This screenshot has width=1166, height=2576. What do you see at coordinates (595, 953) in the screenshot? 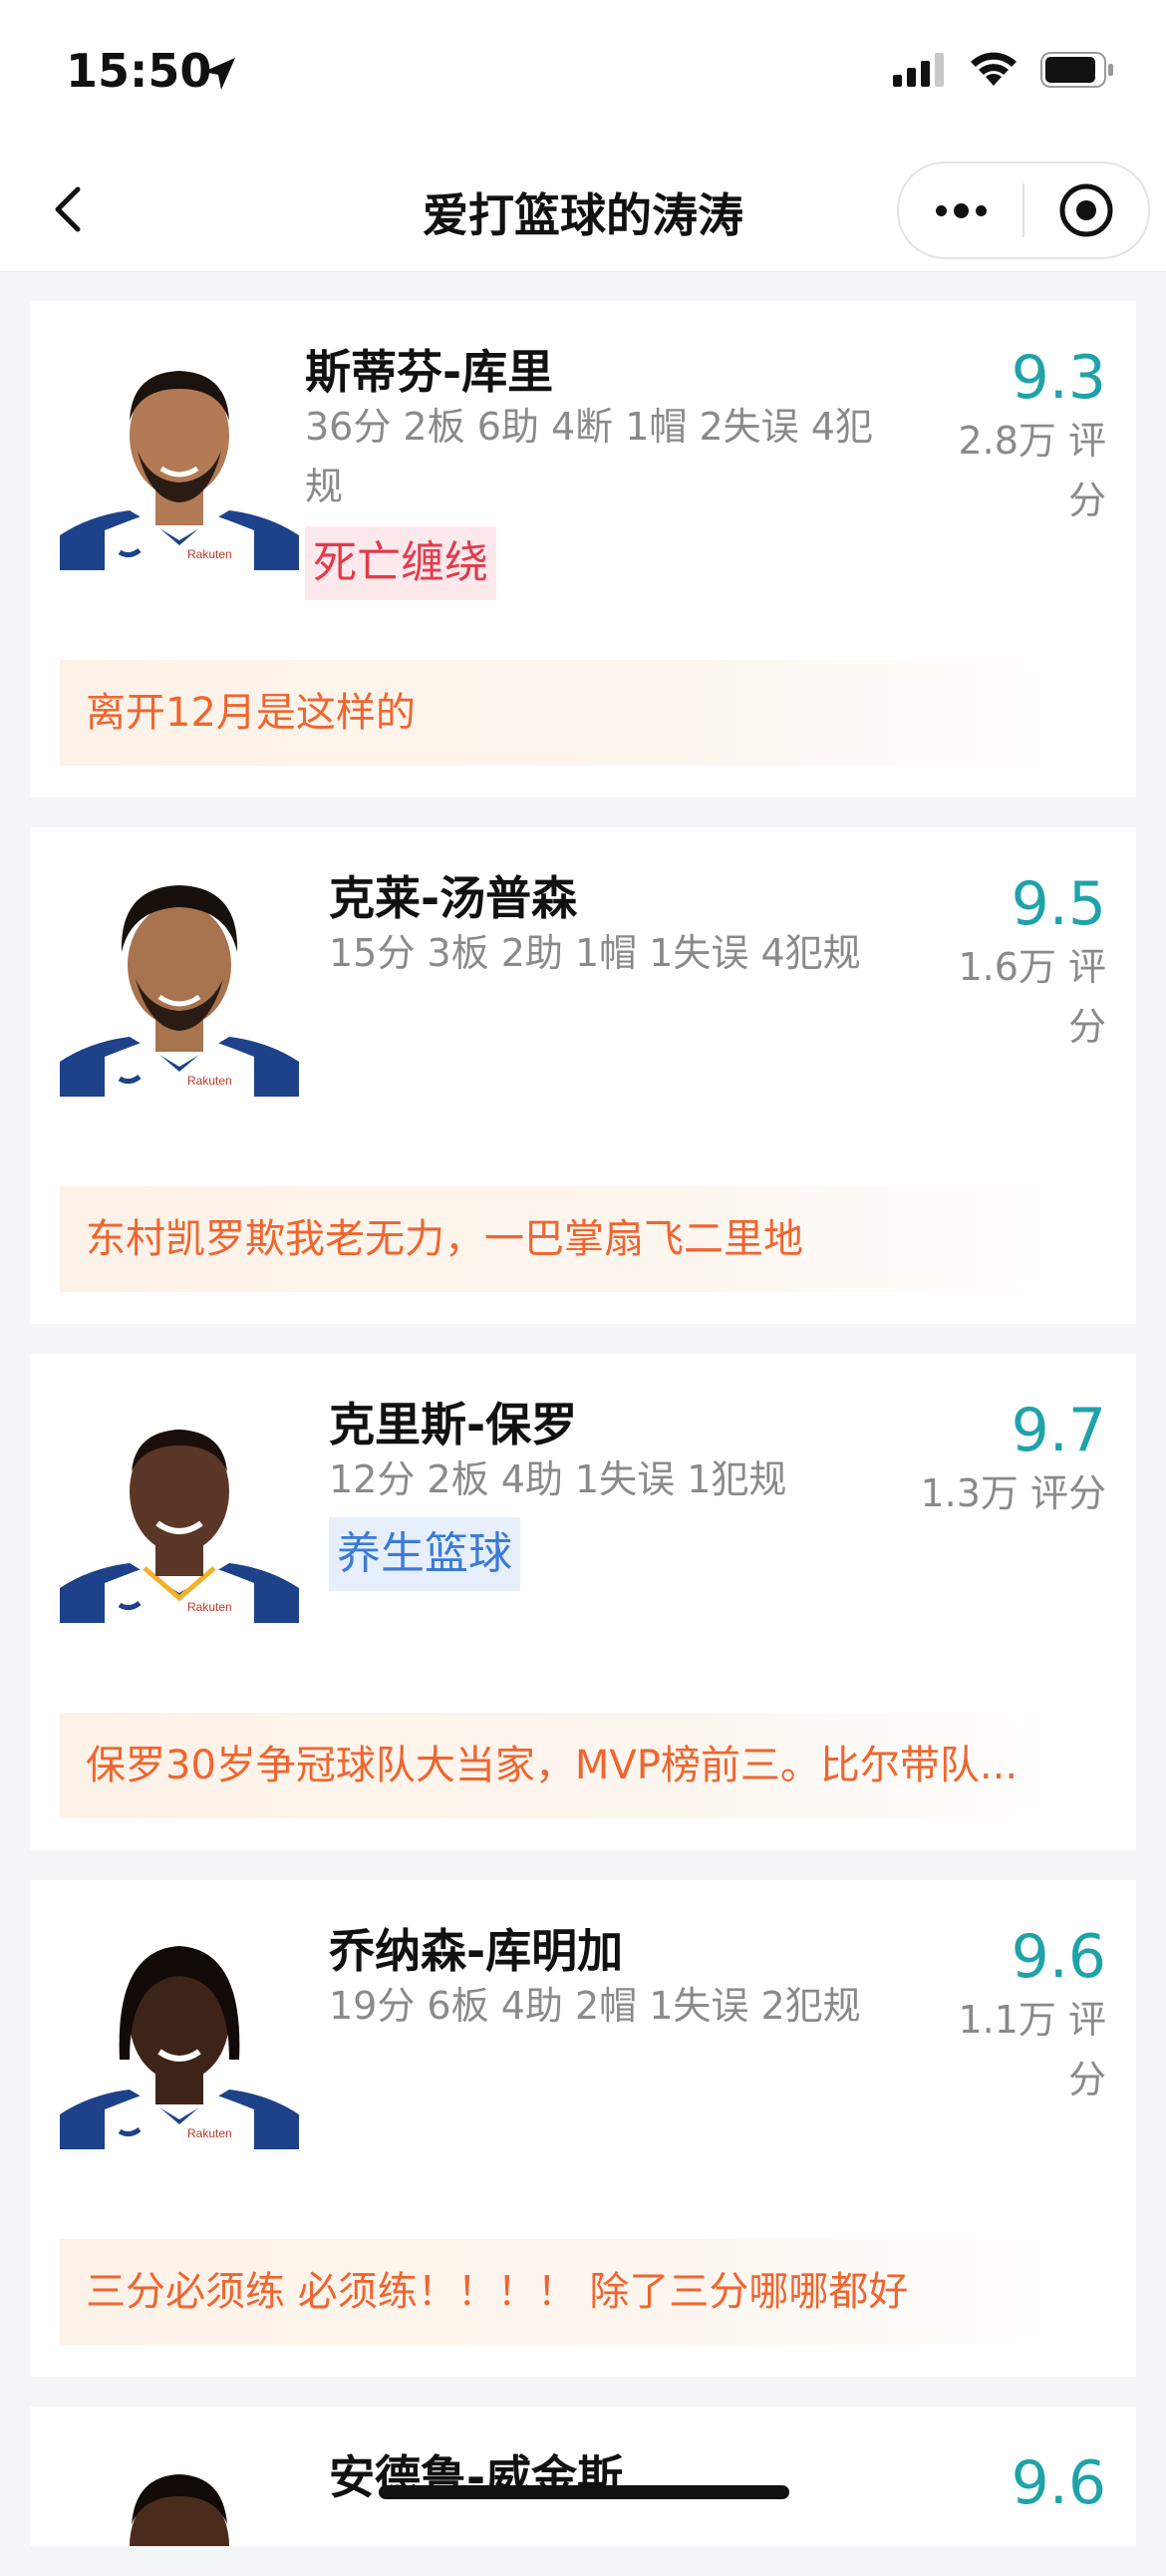
I see `player-stats: 15分 3板 2助 1帽 1失误 4犯规` at bounding box center [595, 953].